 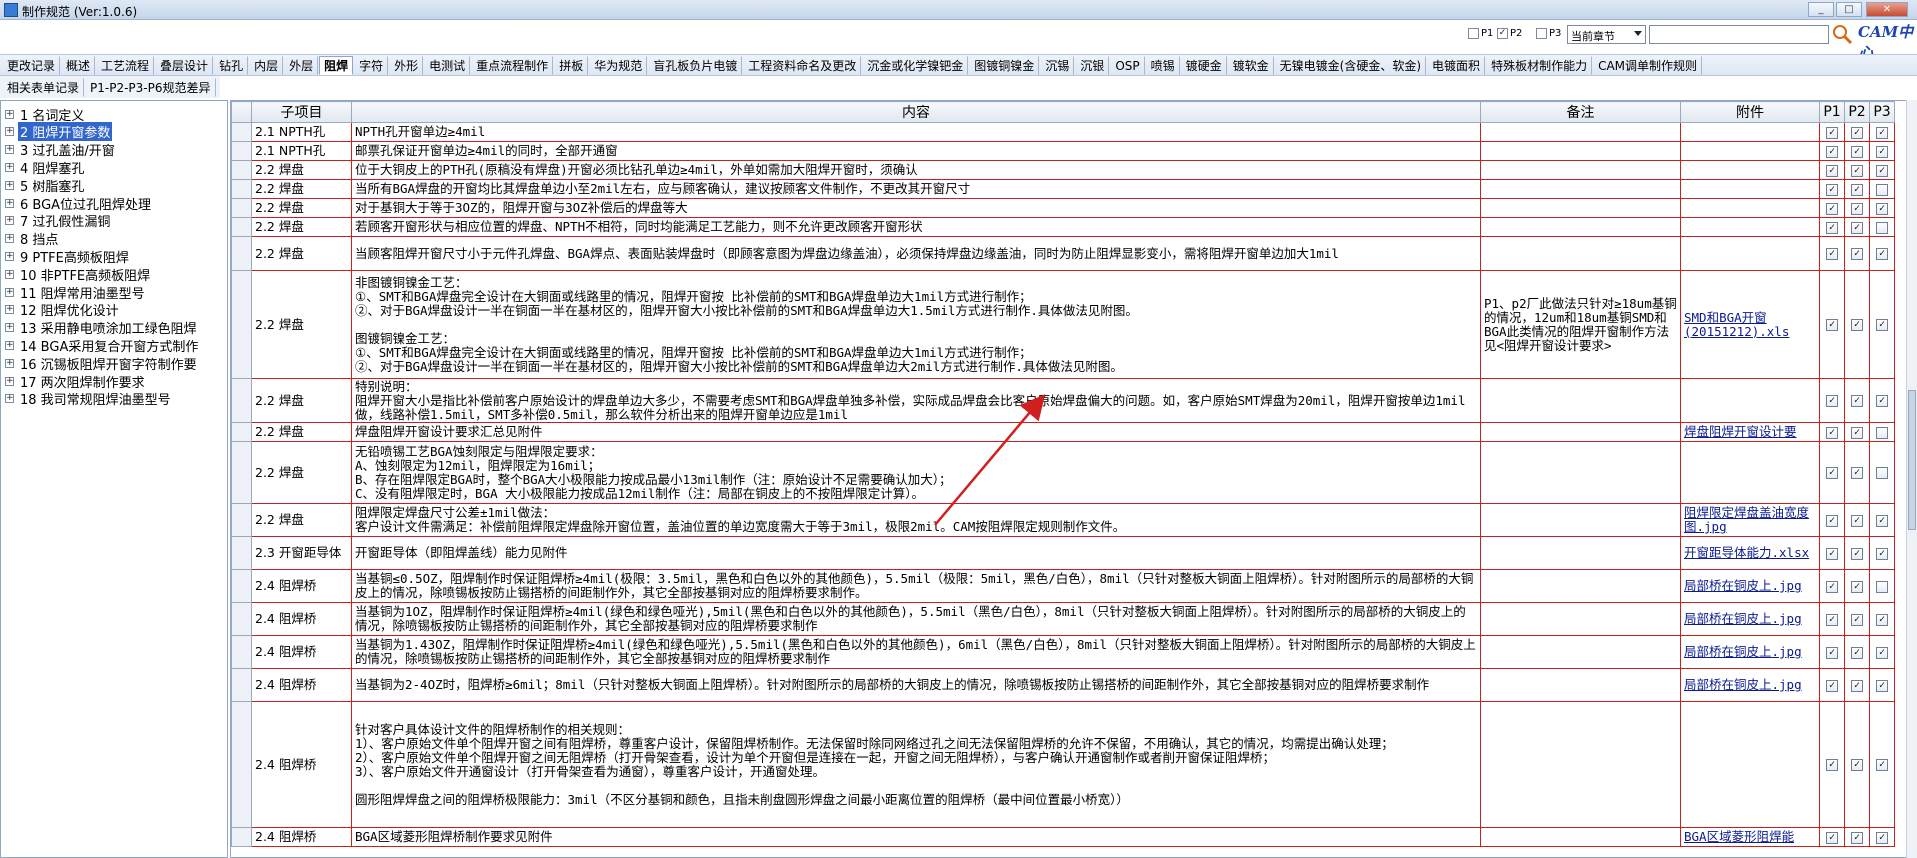 What do you see at coordinates (39, 238) in the screenshot?
I see `tree-node-label: 8 挡点` at bounding box center [39, 238].